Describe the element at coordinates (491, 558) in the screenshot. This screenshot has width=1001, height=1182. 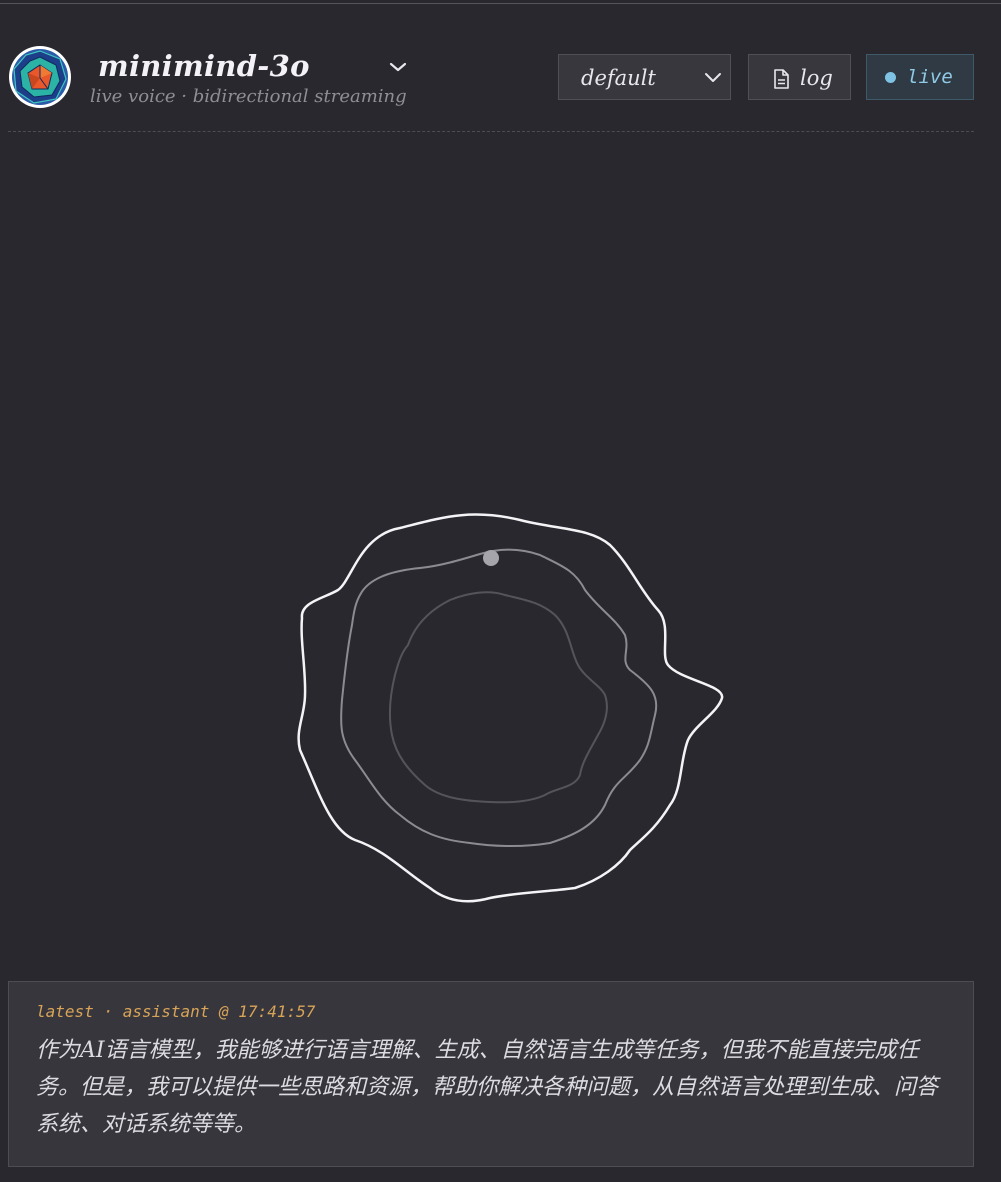
I see `waveform-center-dot` at that location.